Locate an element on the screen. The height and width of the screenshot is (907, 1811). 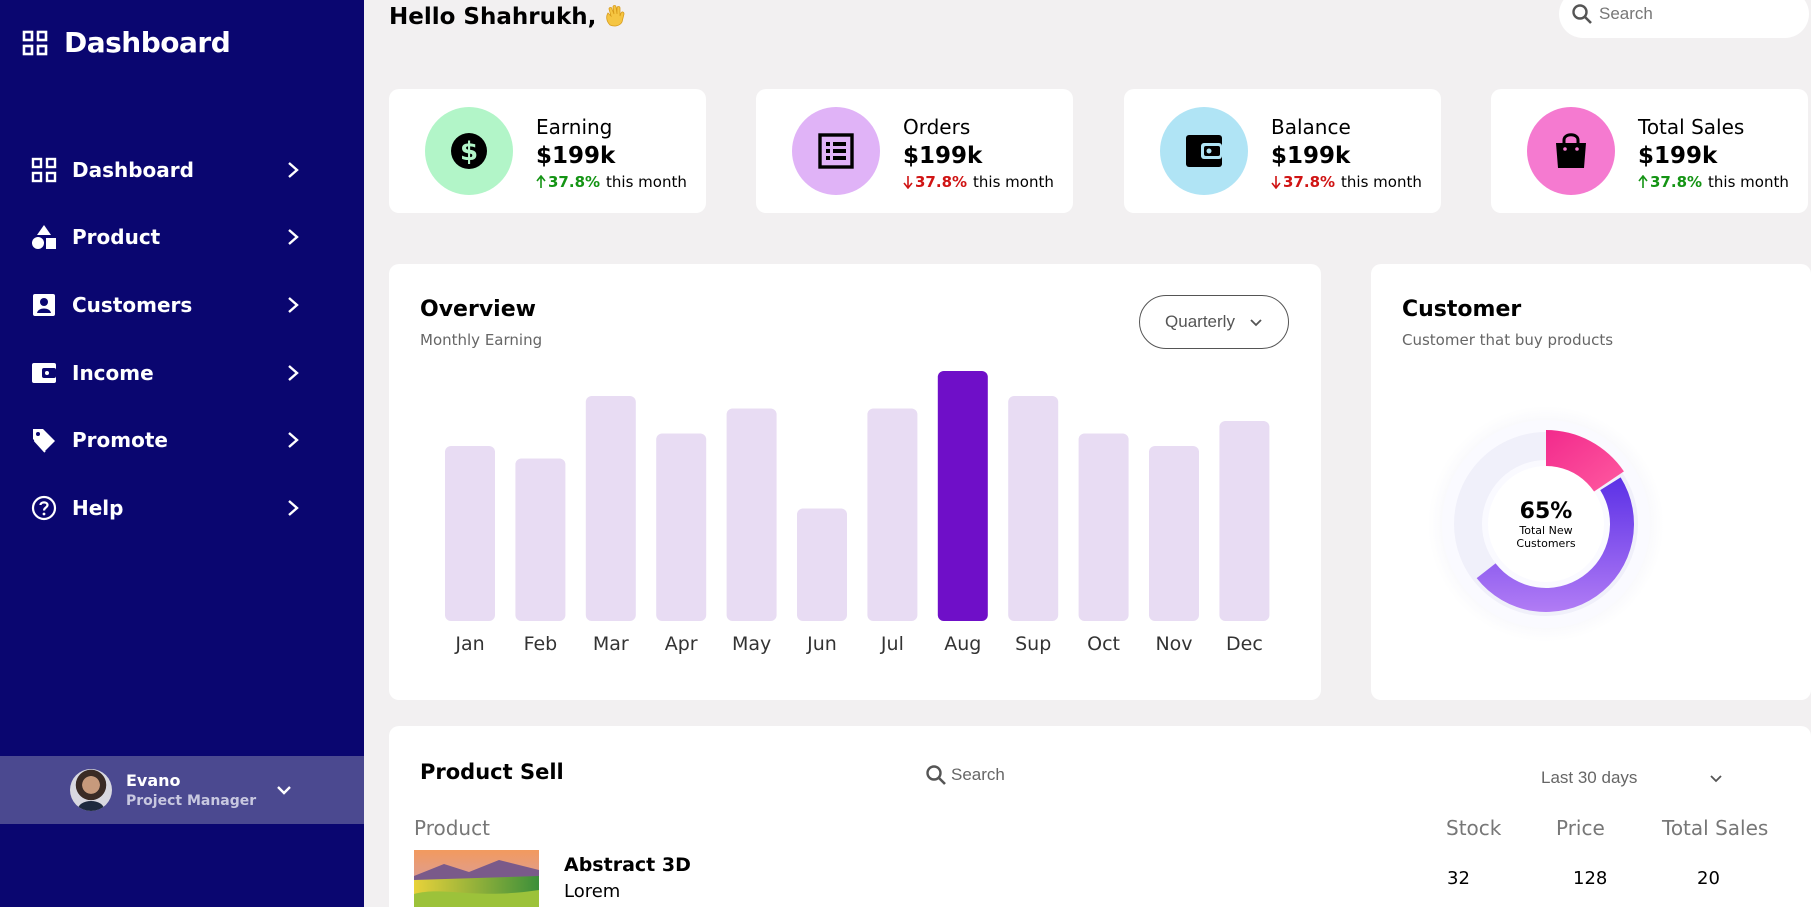
product-search is located at coordinates (1038, 775).